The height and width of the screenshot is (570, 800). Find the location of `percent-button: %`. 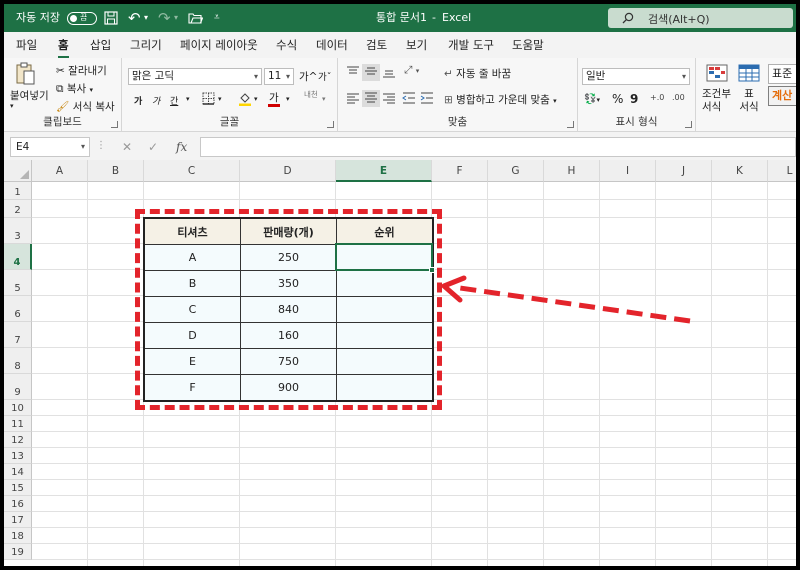

percent-button: % is located at coordinates (617, 99).